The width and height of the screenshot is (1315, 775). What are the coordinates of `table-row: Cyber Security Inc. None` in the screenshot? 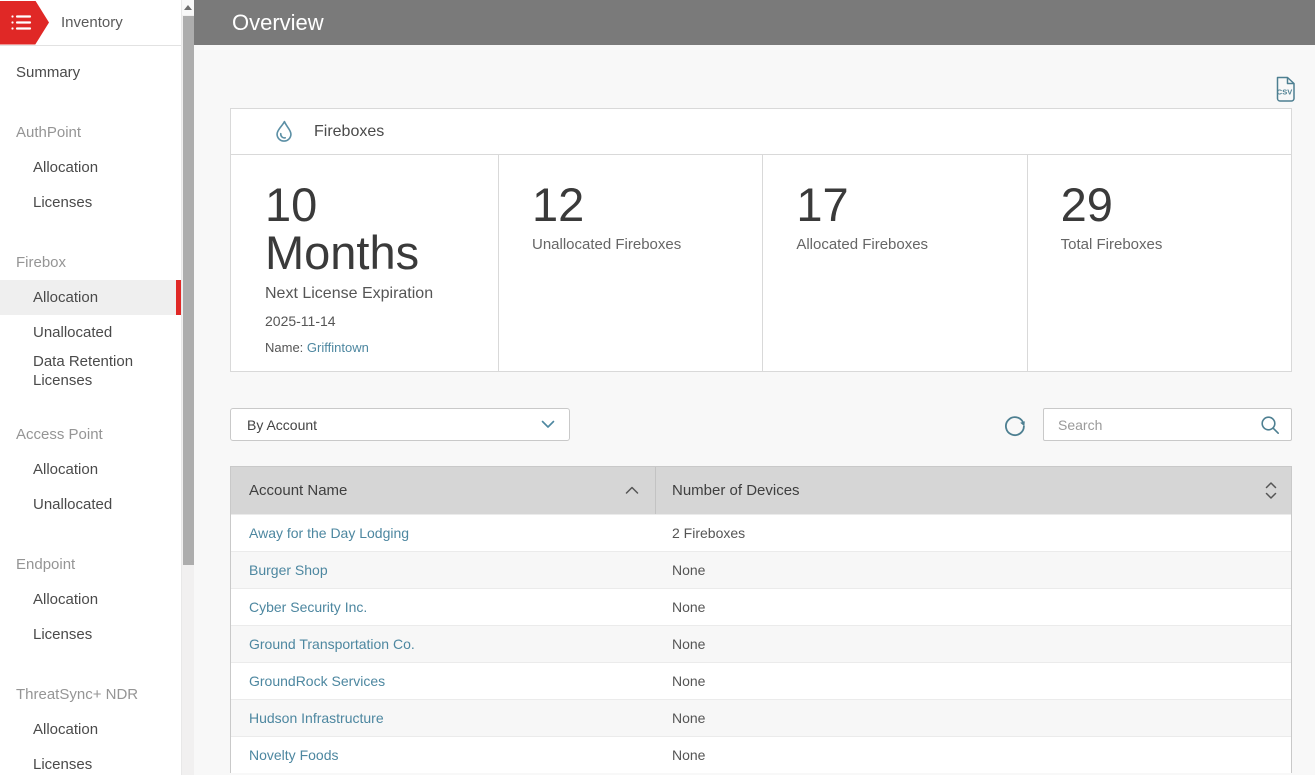 It's located at (761, 606).